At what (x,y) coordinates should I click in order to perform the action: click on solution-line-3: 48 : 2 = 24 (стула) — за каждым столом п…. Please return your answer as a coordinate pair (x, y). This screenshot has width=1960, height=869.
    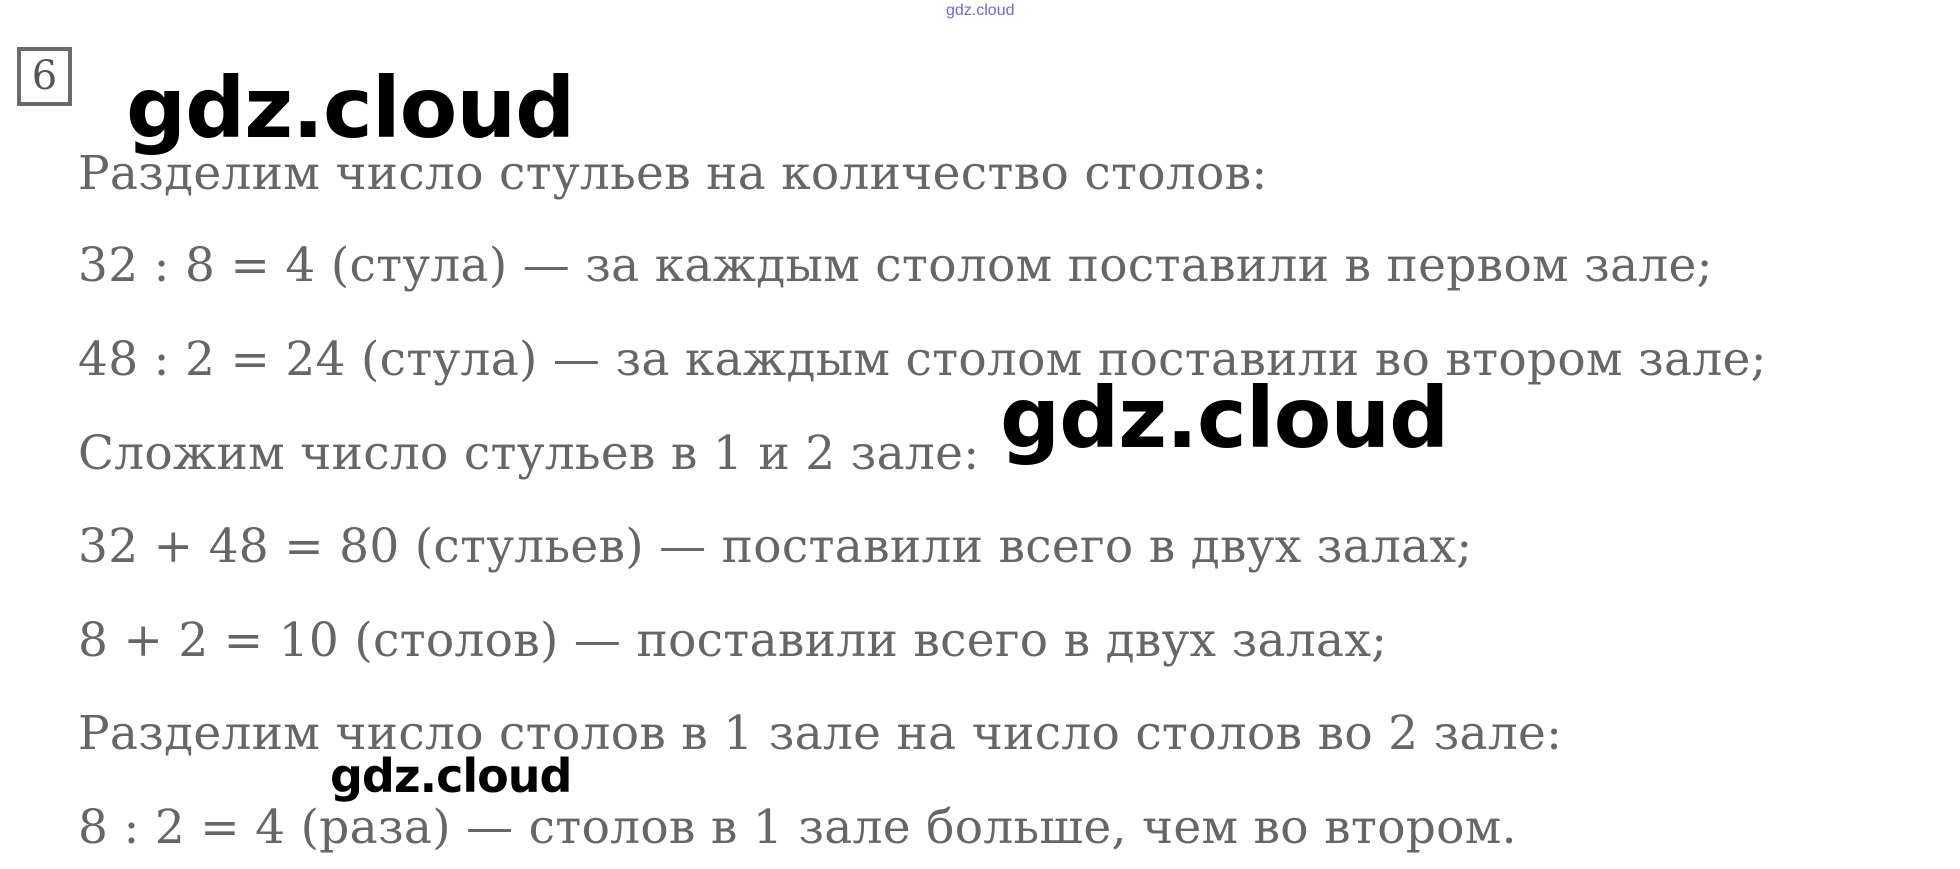
    Looking at the image, I should click on (922, 359).